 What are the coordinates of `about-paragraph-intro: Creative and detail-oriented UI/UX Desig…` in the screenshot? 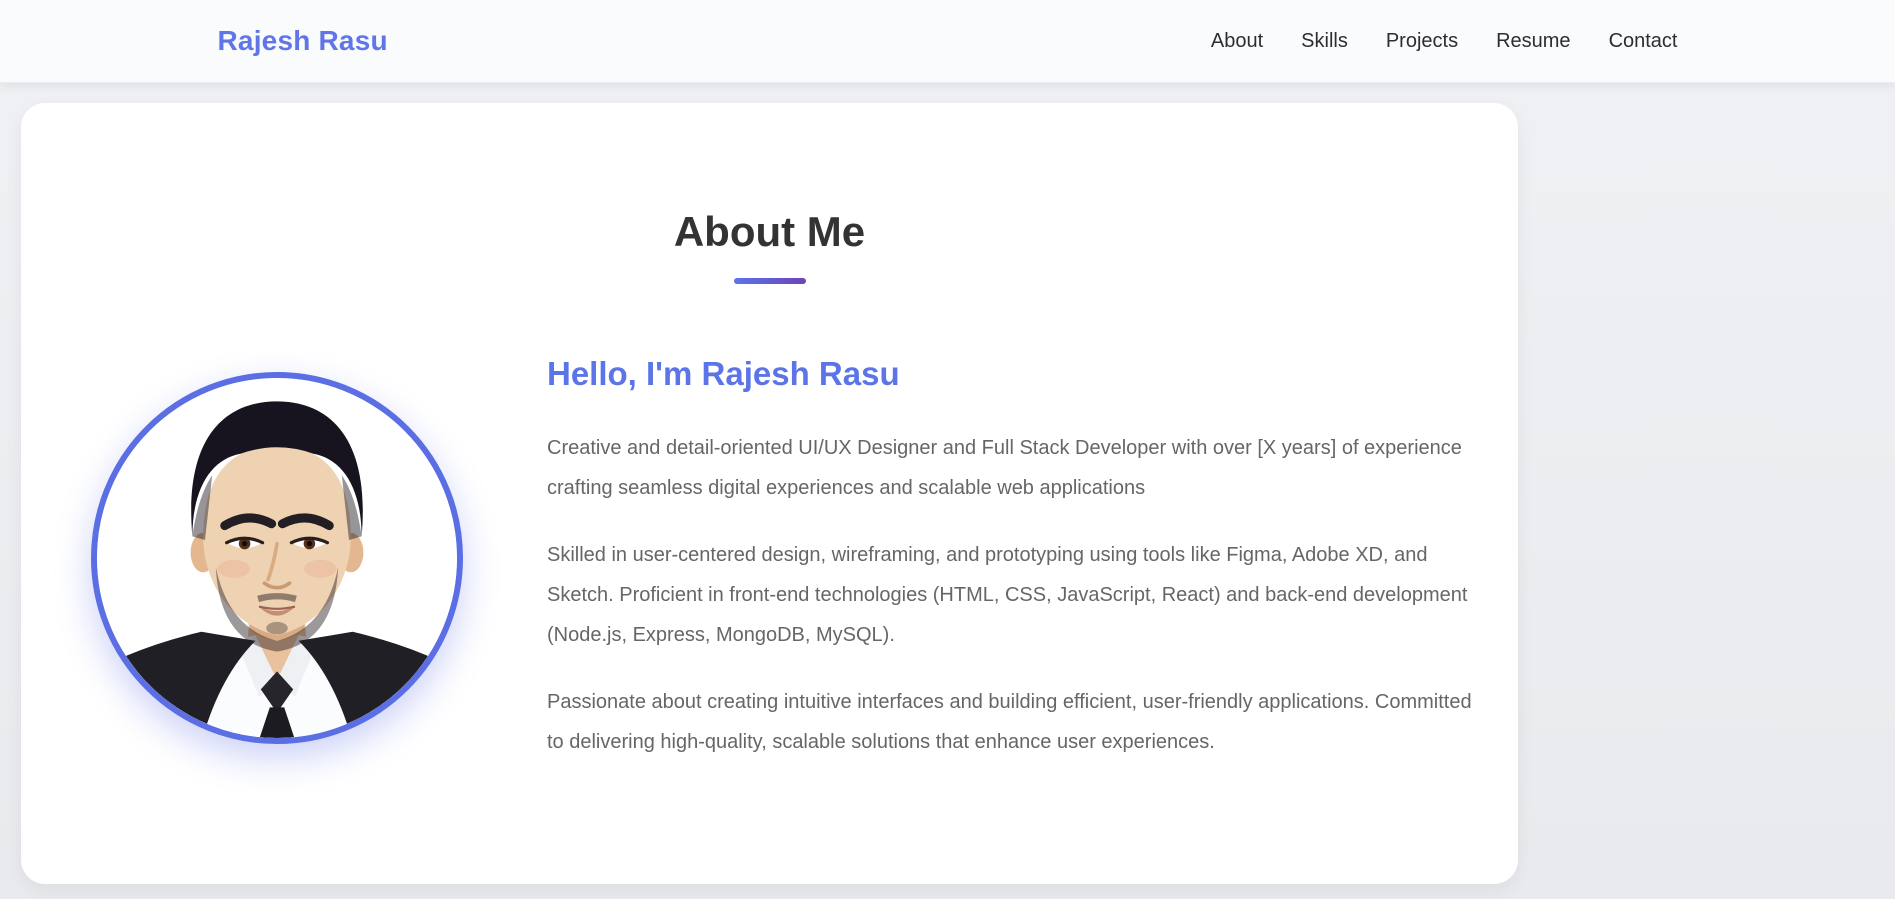 It's located at (1004, 467).